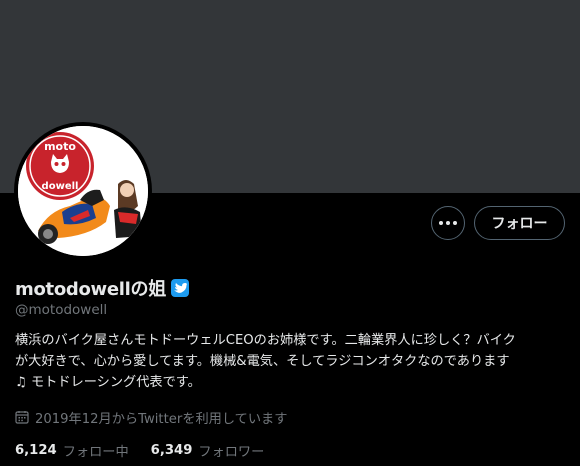 The image size is (580, 466). I want to click on verified-bird-icon, so click(180, 288).